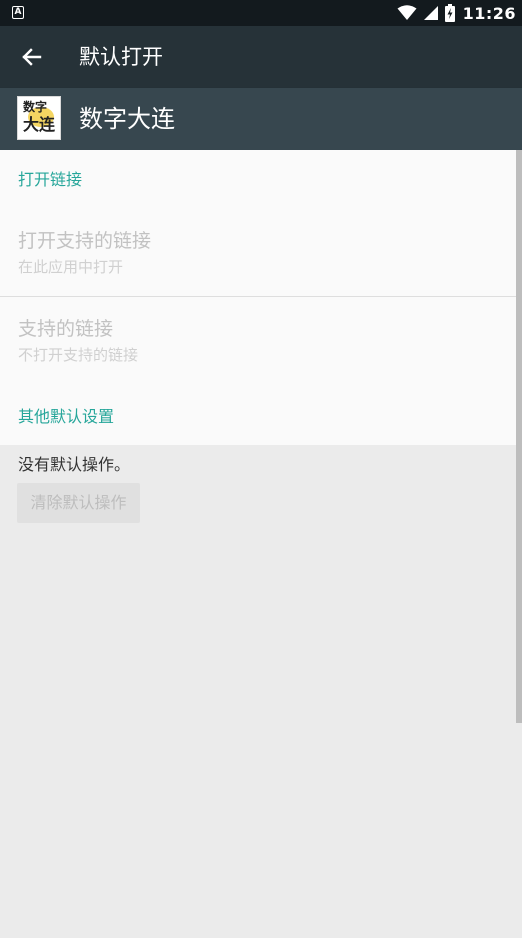 The height and width of the screenshot is (938, 522). I want to click on notification-icon: A, so click(18, 12).